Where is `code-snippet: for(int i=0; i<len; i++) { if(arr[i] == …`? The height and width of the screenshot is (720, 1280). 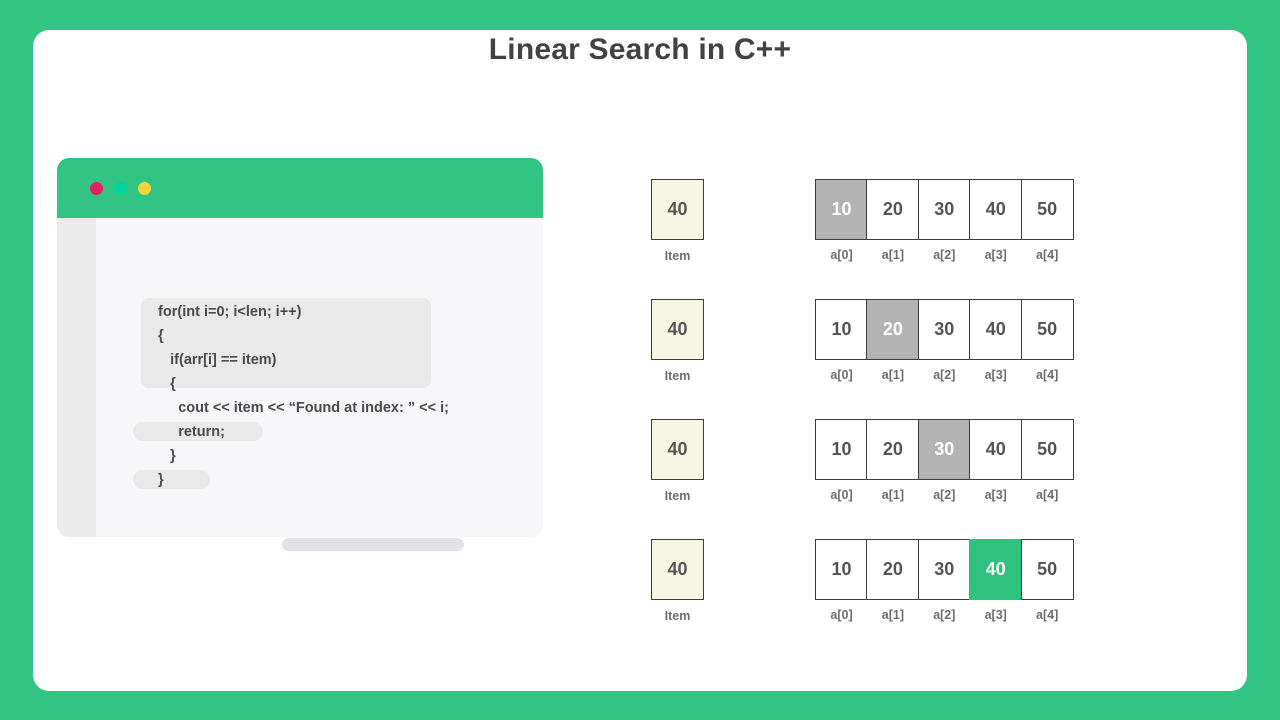
code-snippet: for(int i=0; i<len; i++) { if(arr[i] == … is located at coordinates (360, 396).